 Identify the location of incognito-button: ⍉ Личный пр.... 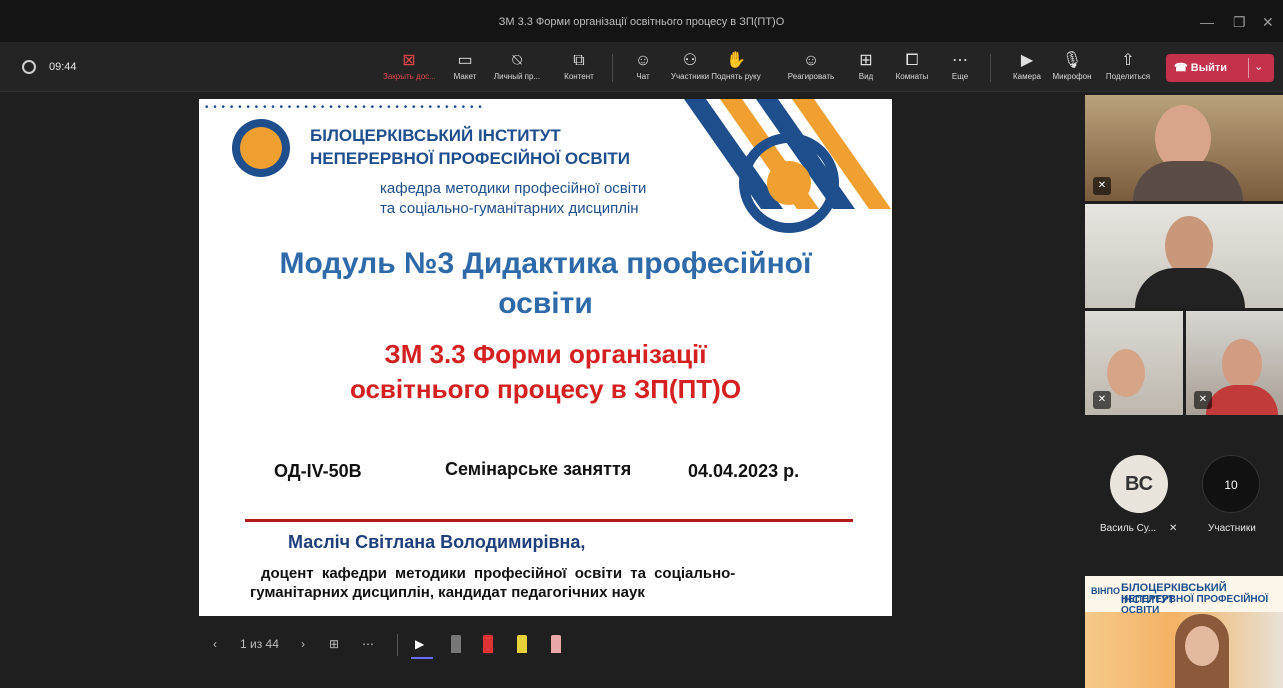
(517, 65).